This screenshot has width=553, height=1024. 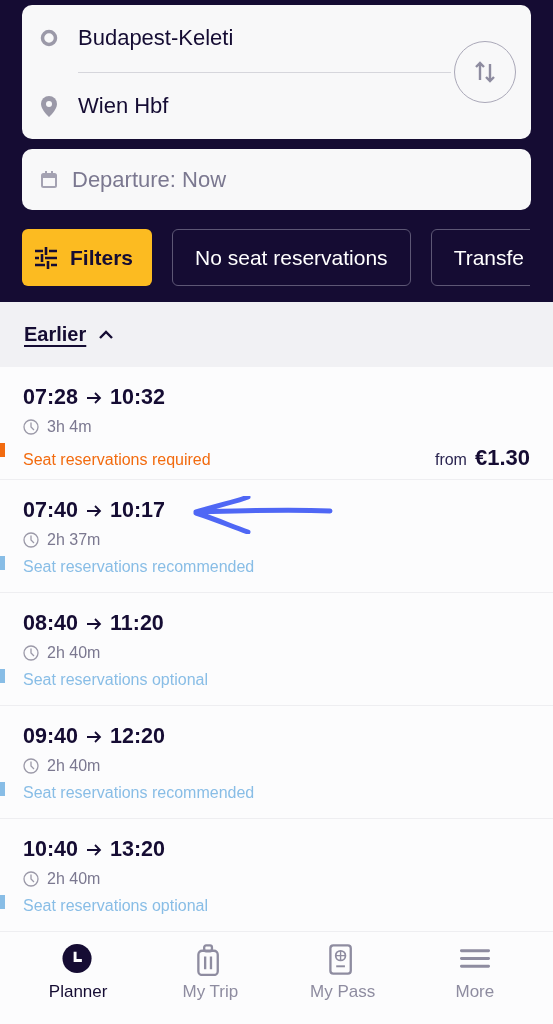 What do you see at coordinates (450, 460) in the screenshot?
I see `price-prefix: from` at bounding box center [450, 460].